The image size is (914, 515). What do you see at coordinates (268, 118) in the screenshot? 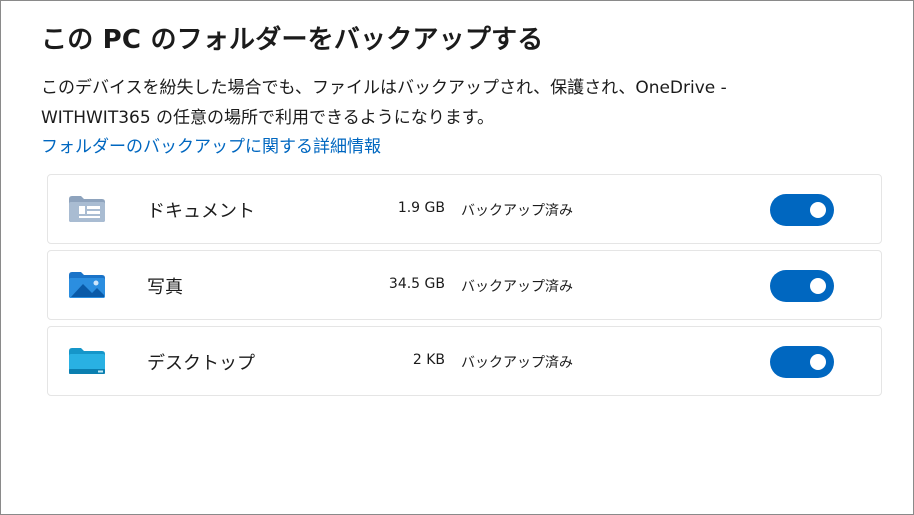
I see `description-line: WITHWIT365 の任意の場所で利用できるようになります。` at bounding box center [268, 118].